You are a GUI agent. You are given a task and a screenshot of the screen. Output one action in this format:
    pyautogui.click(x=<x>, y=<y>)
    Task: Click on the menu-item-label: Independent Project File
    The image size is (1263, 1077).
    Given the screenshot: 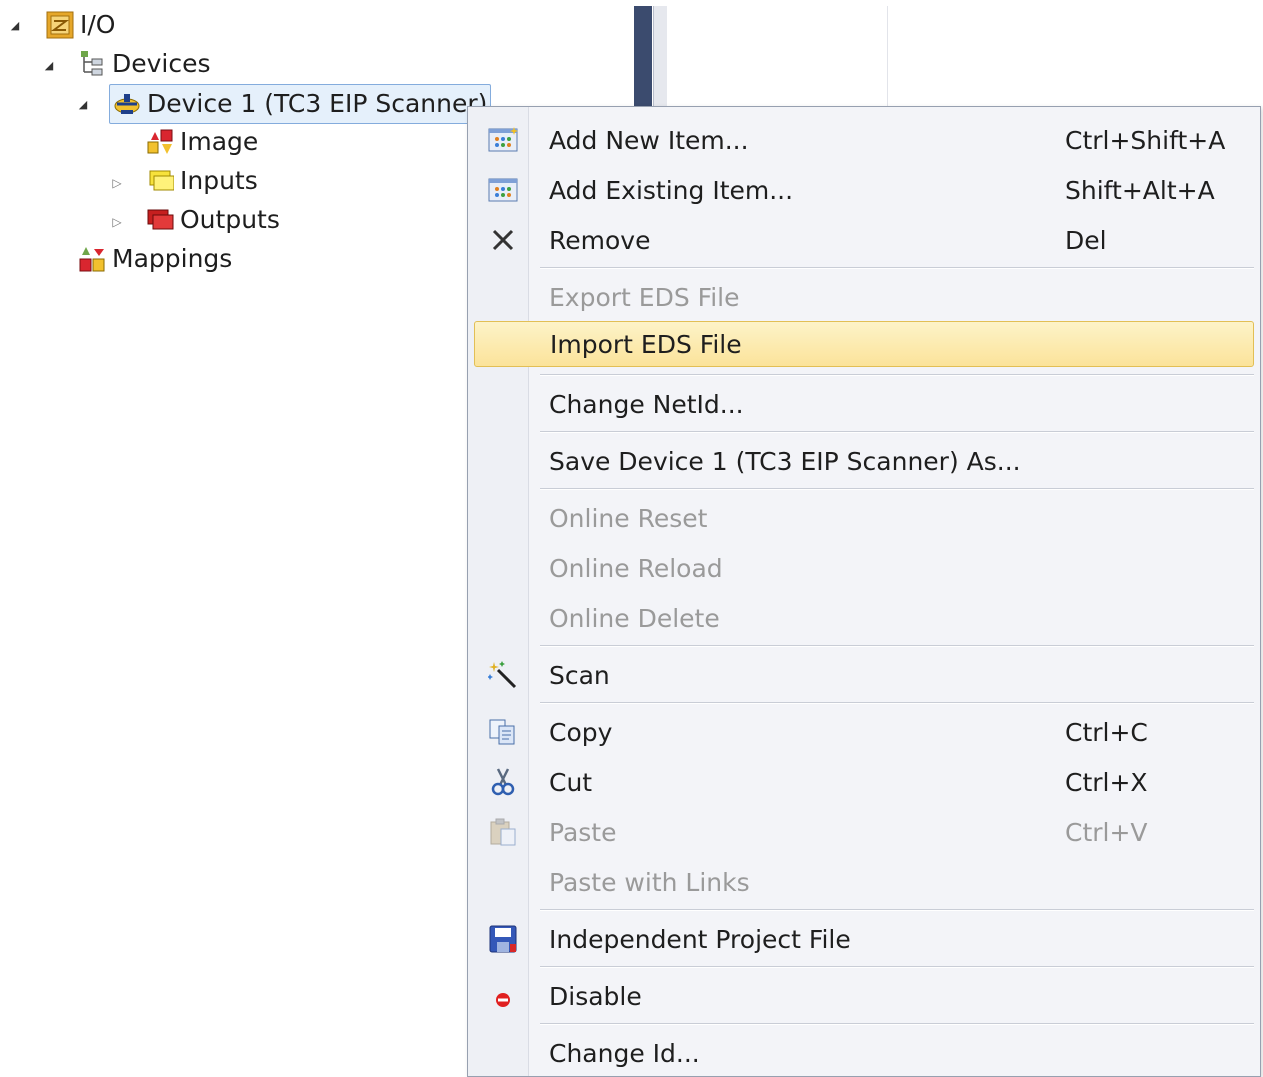 What is the action you would take?
    pyautogui.click(x=700, y=939)
    